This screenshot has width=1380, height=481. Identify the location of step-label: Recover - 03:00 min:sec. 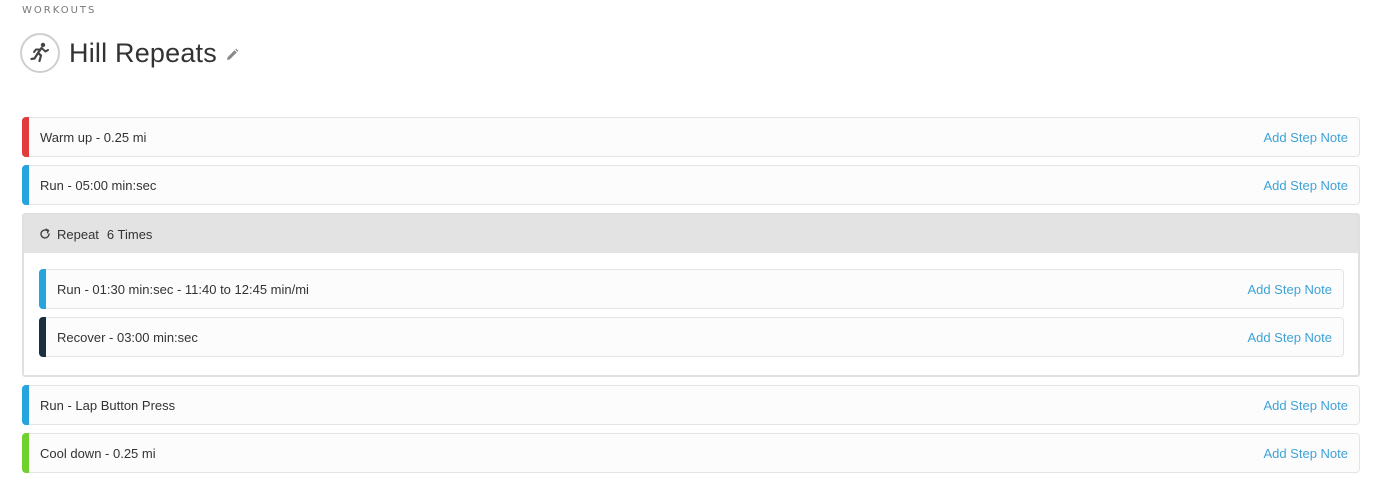
(127, 337).